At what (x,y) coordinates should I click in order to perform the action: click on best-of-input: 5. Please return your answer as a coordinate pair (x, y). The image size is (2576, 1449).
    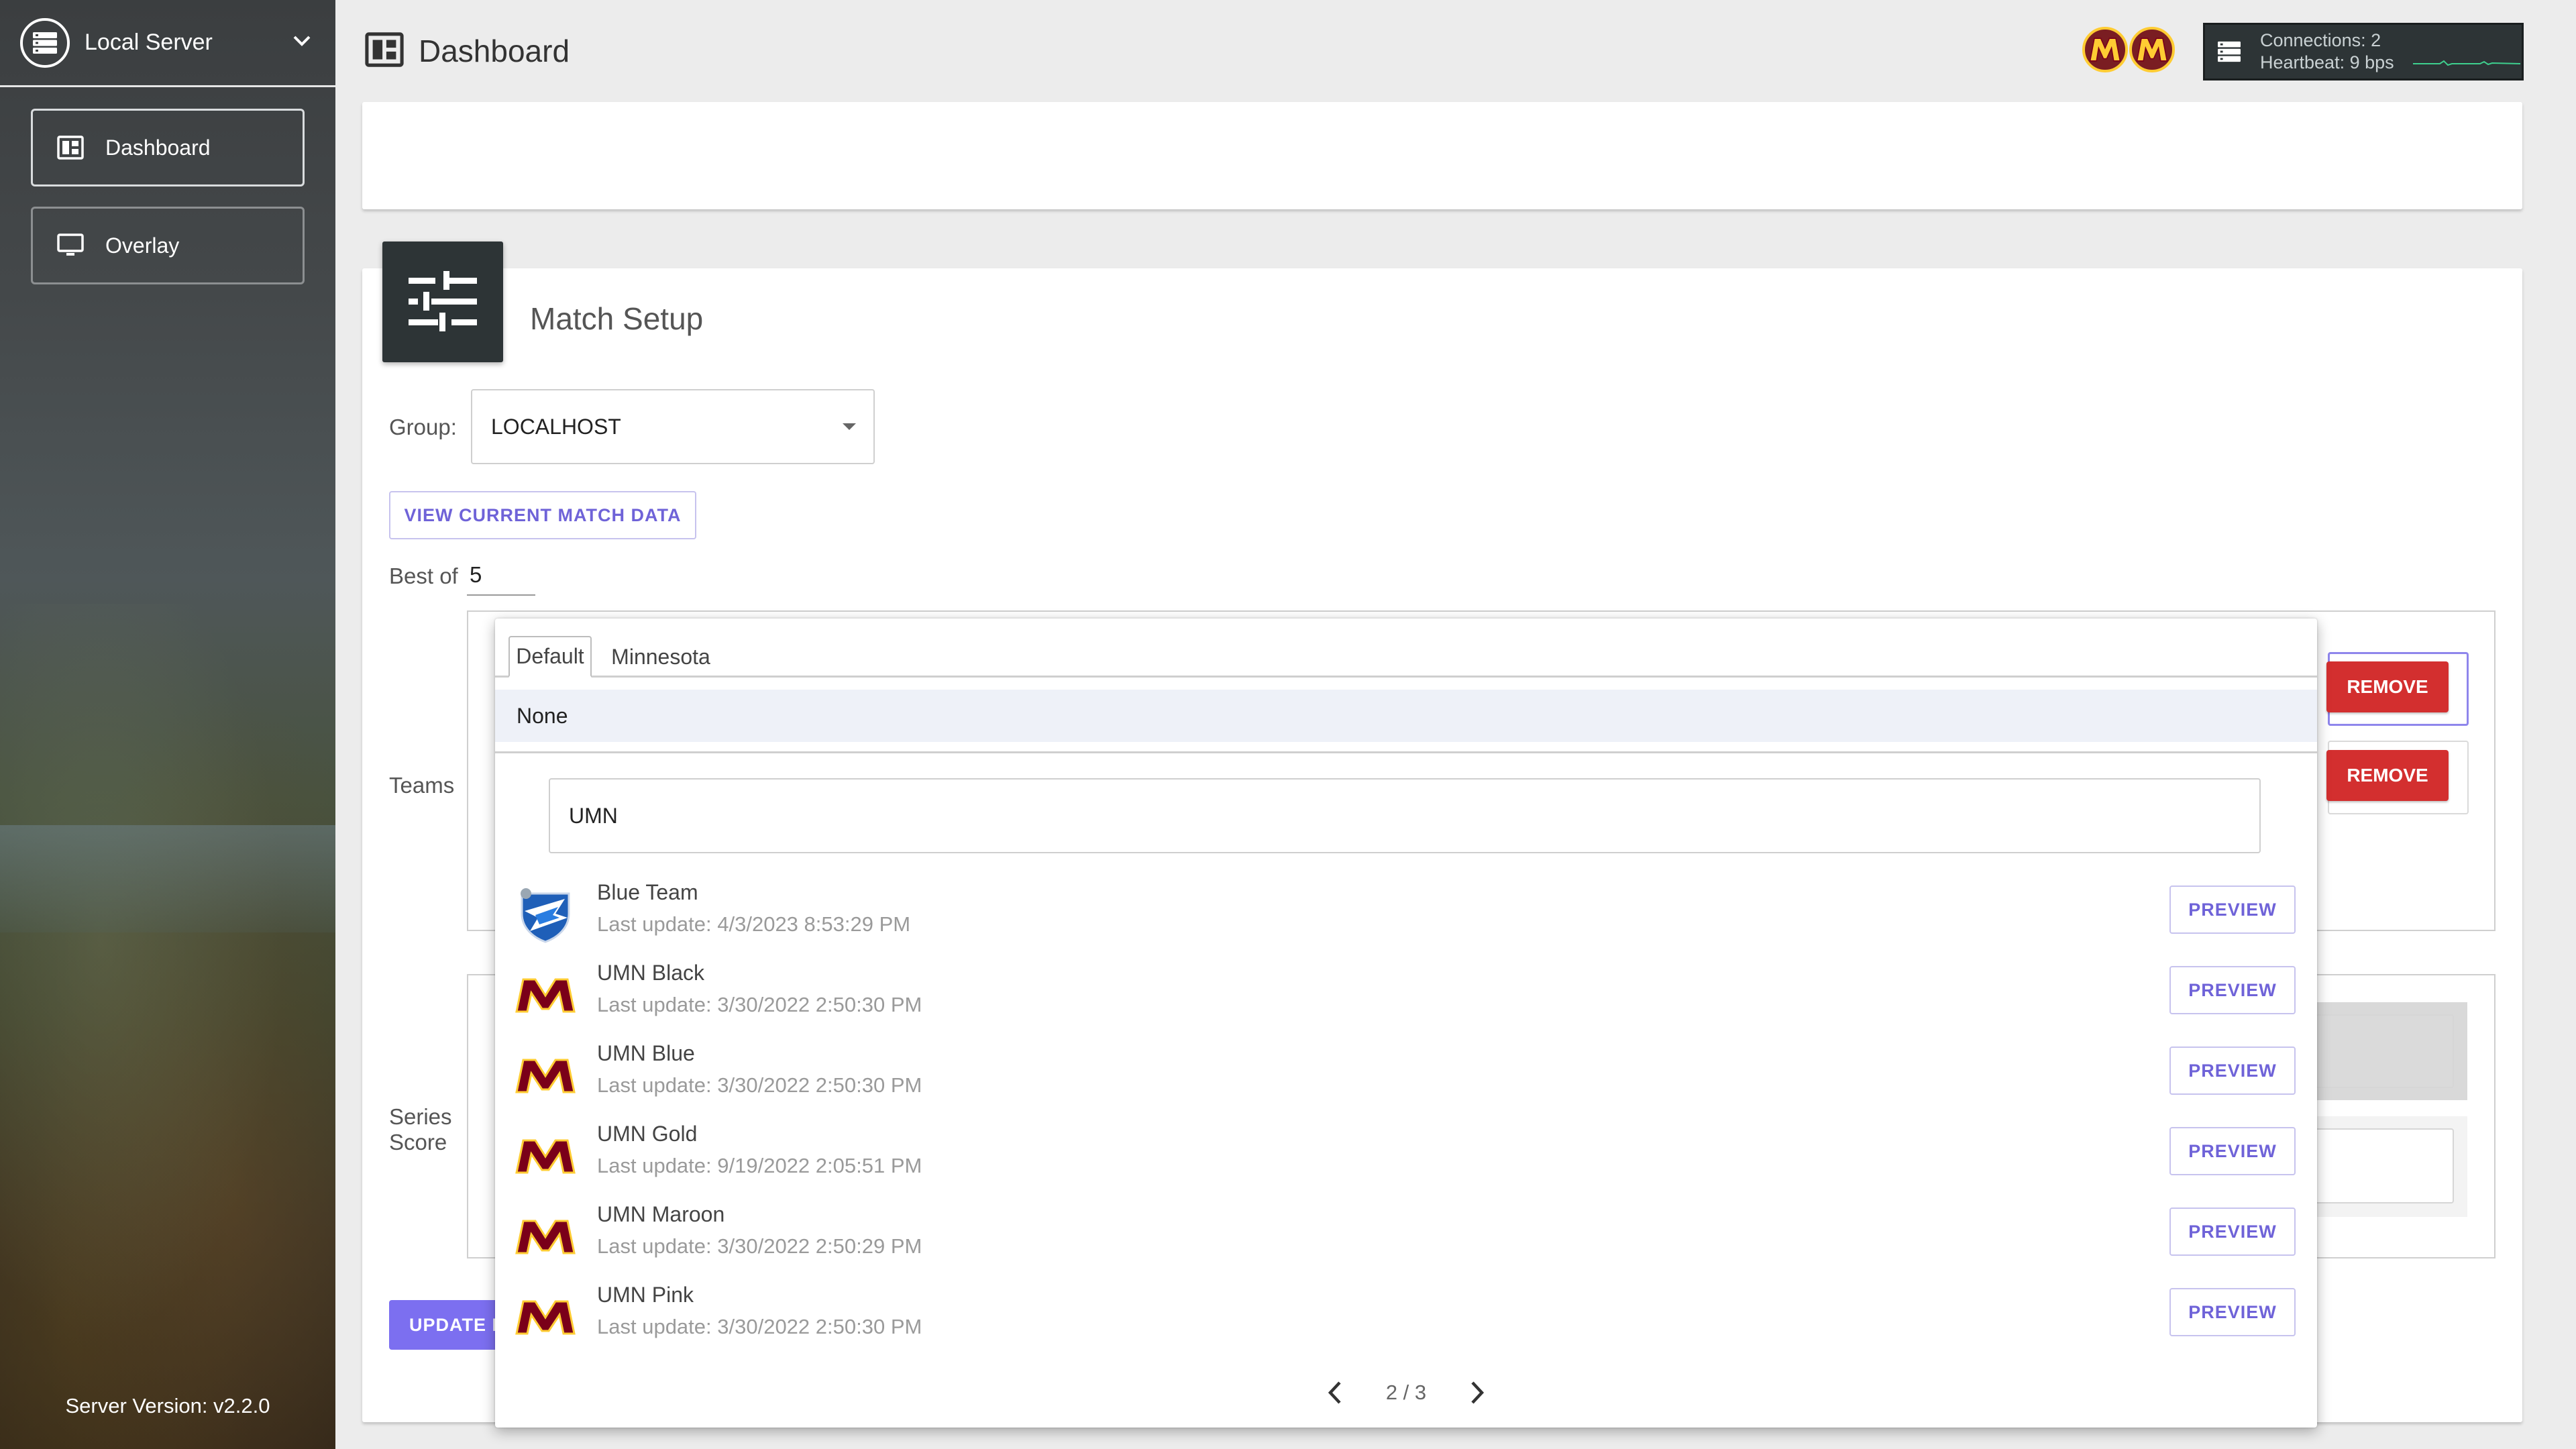
    Looking at the image, I should click on (501, 578).